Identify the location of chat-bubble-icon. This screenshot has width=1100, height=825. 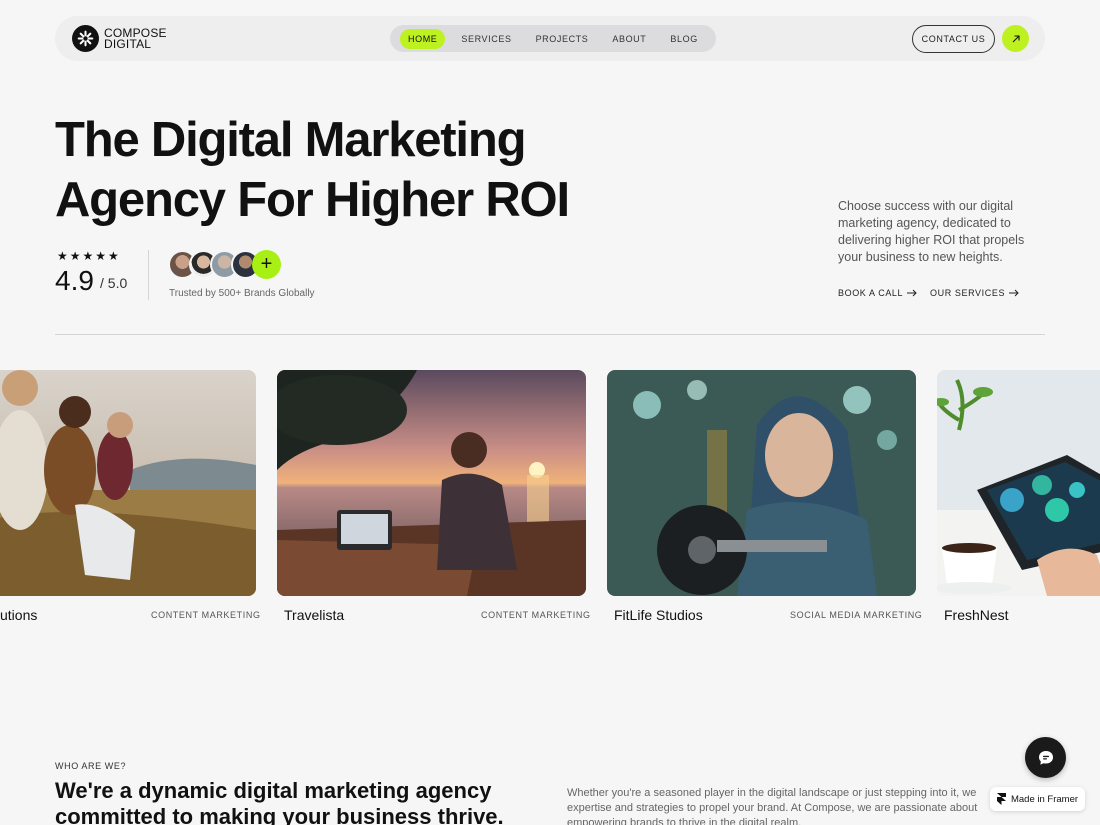
(1045, 757).